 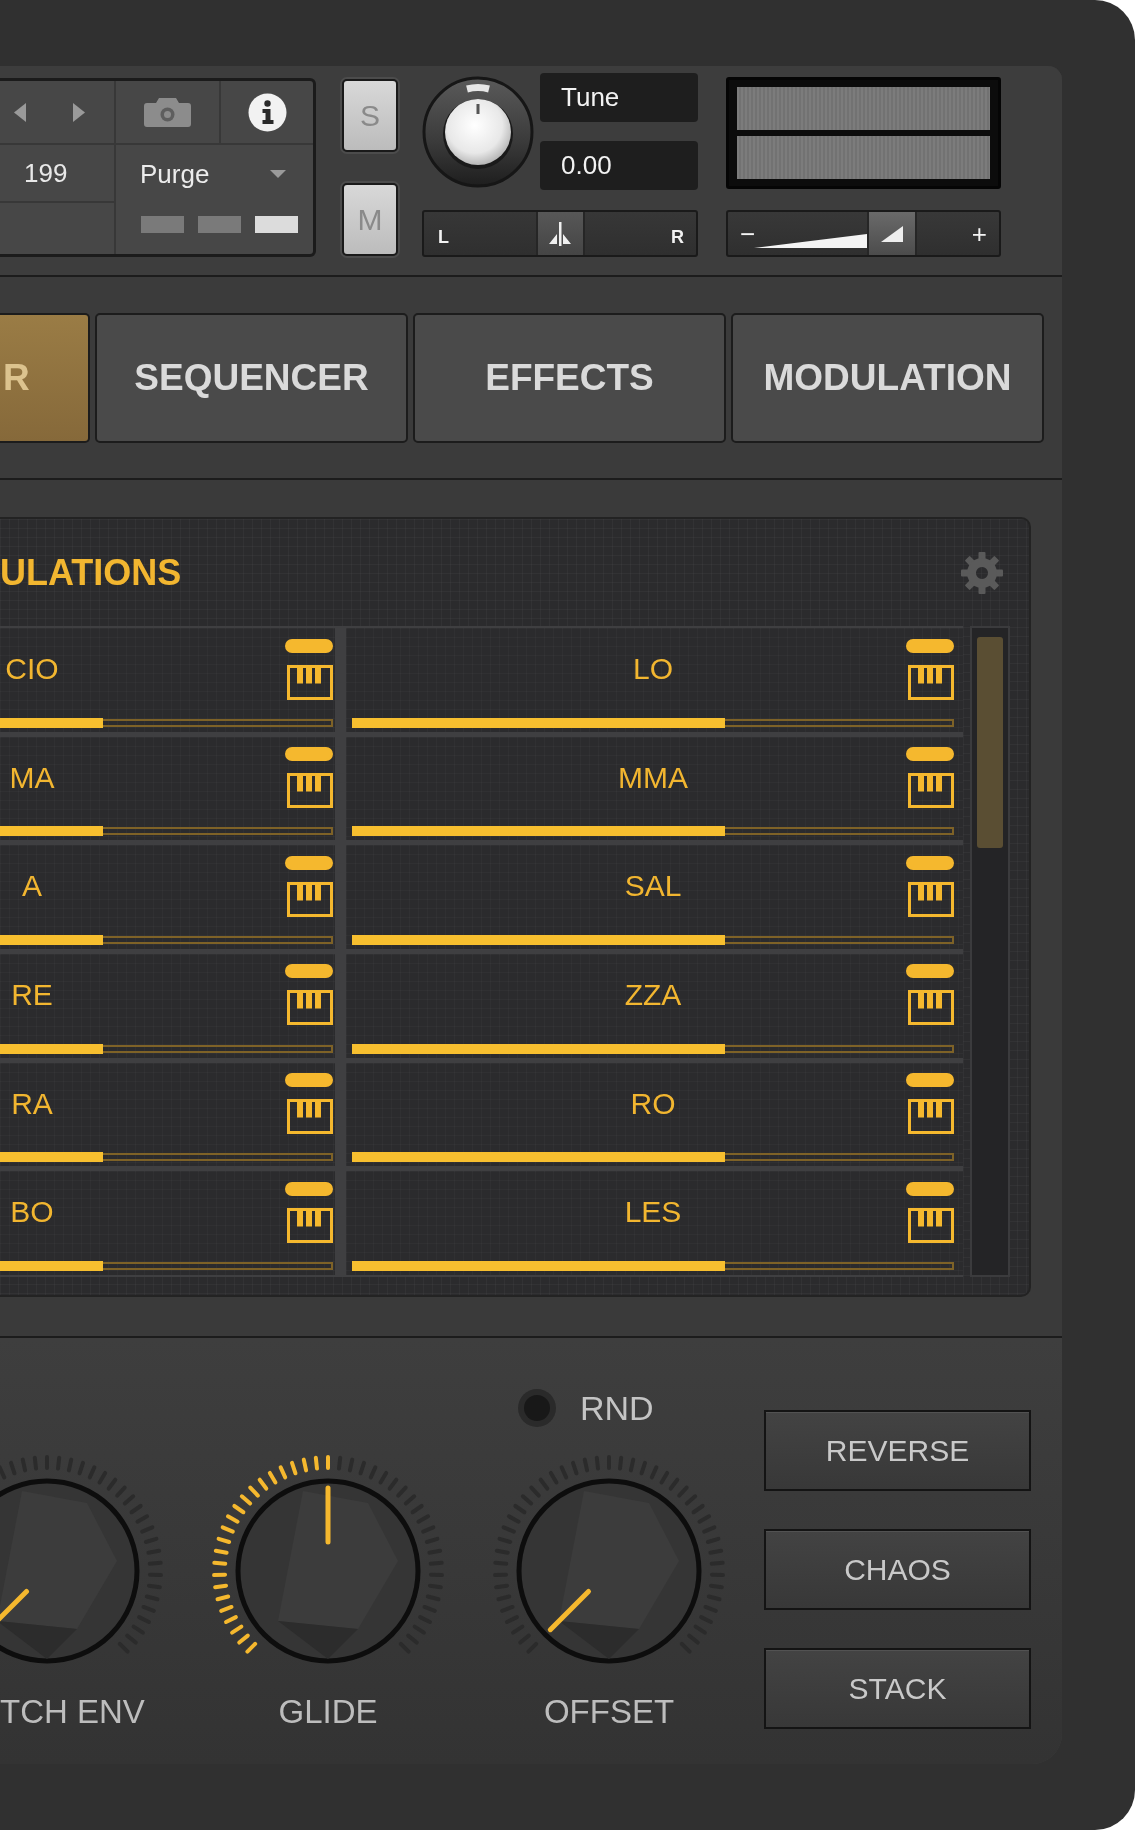 What do you see at coordinates (677, 237) in the screenshot?
I see `pan-right-label: R` at bounding box center [677, 237].